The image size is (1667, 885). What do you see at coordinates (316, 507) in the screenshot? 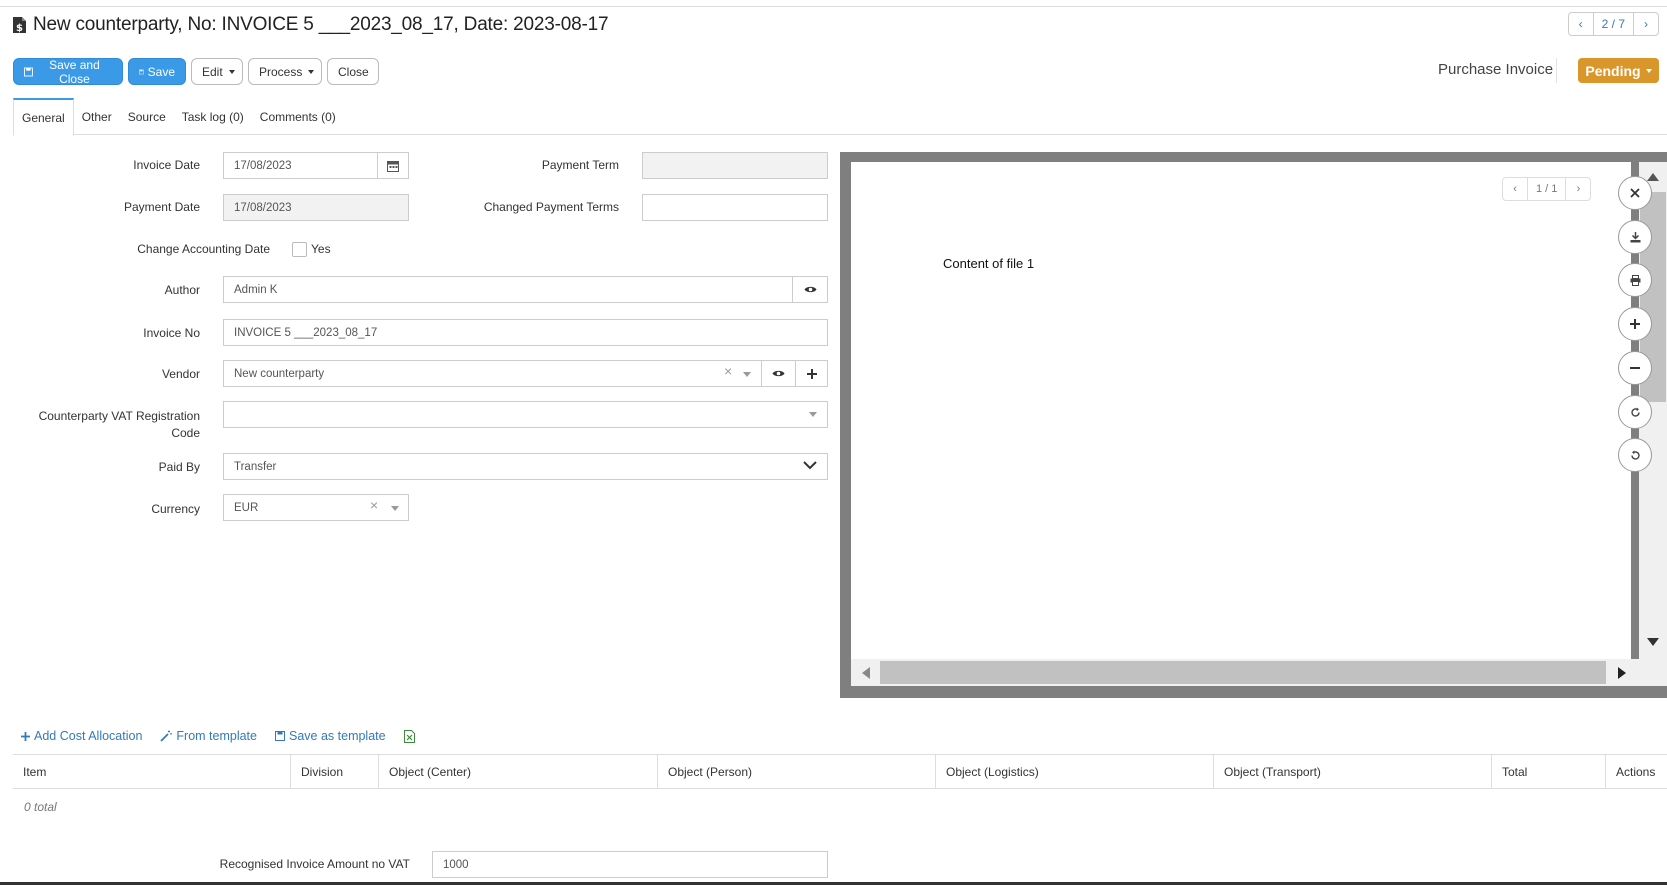
I see `currency-select: EUR` at bounding box center [316, 507].